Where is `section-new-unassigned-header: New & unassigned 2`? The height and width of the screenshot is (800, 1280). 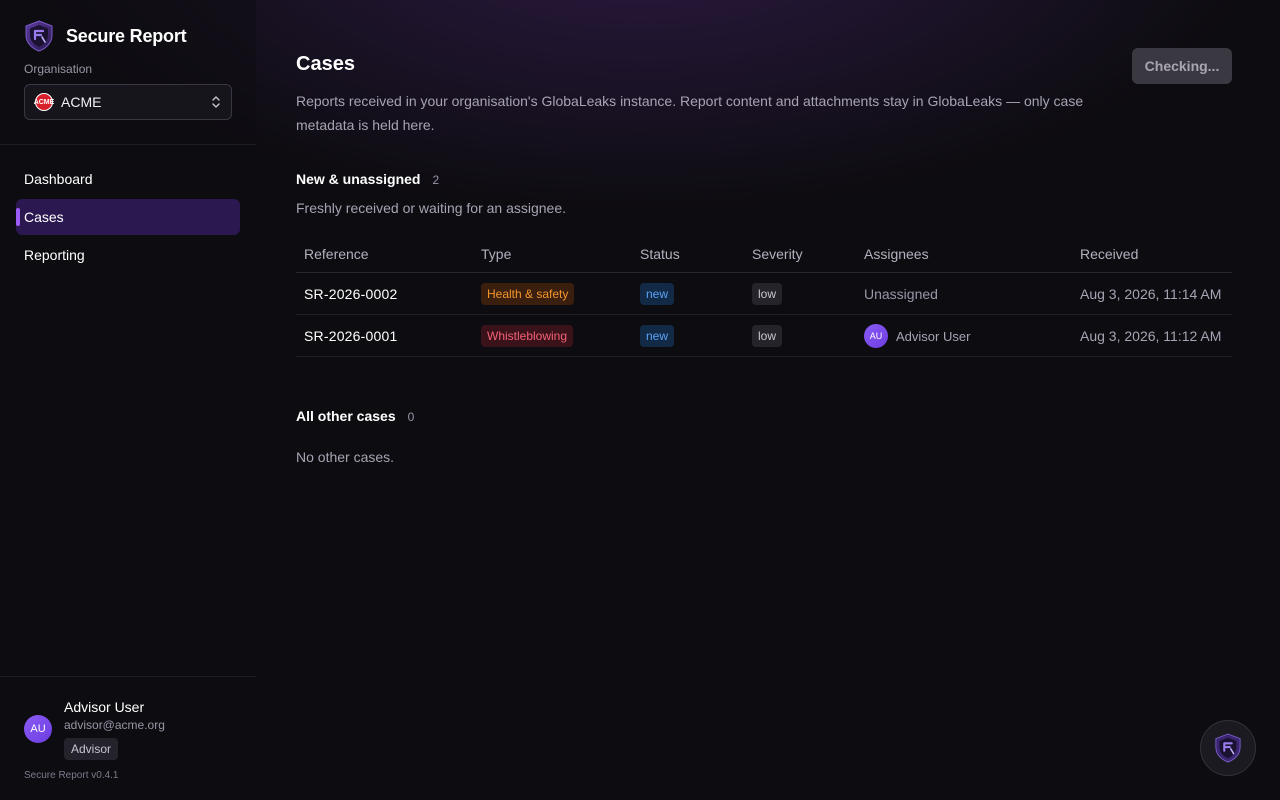 section-new-unassigned-header: New & unassigned 2 is located at coordinates (367, 179).